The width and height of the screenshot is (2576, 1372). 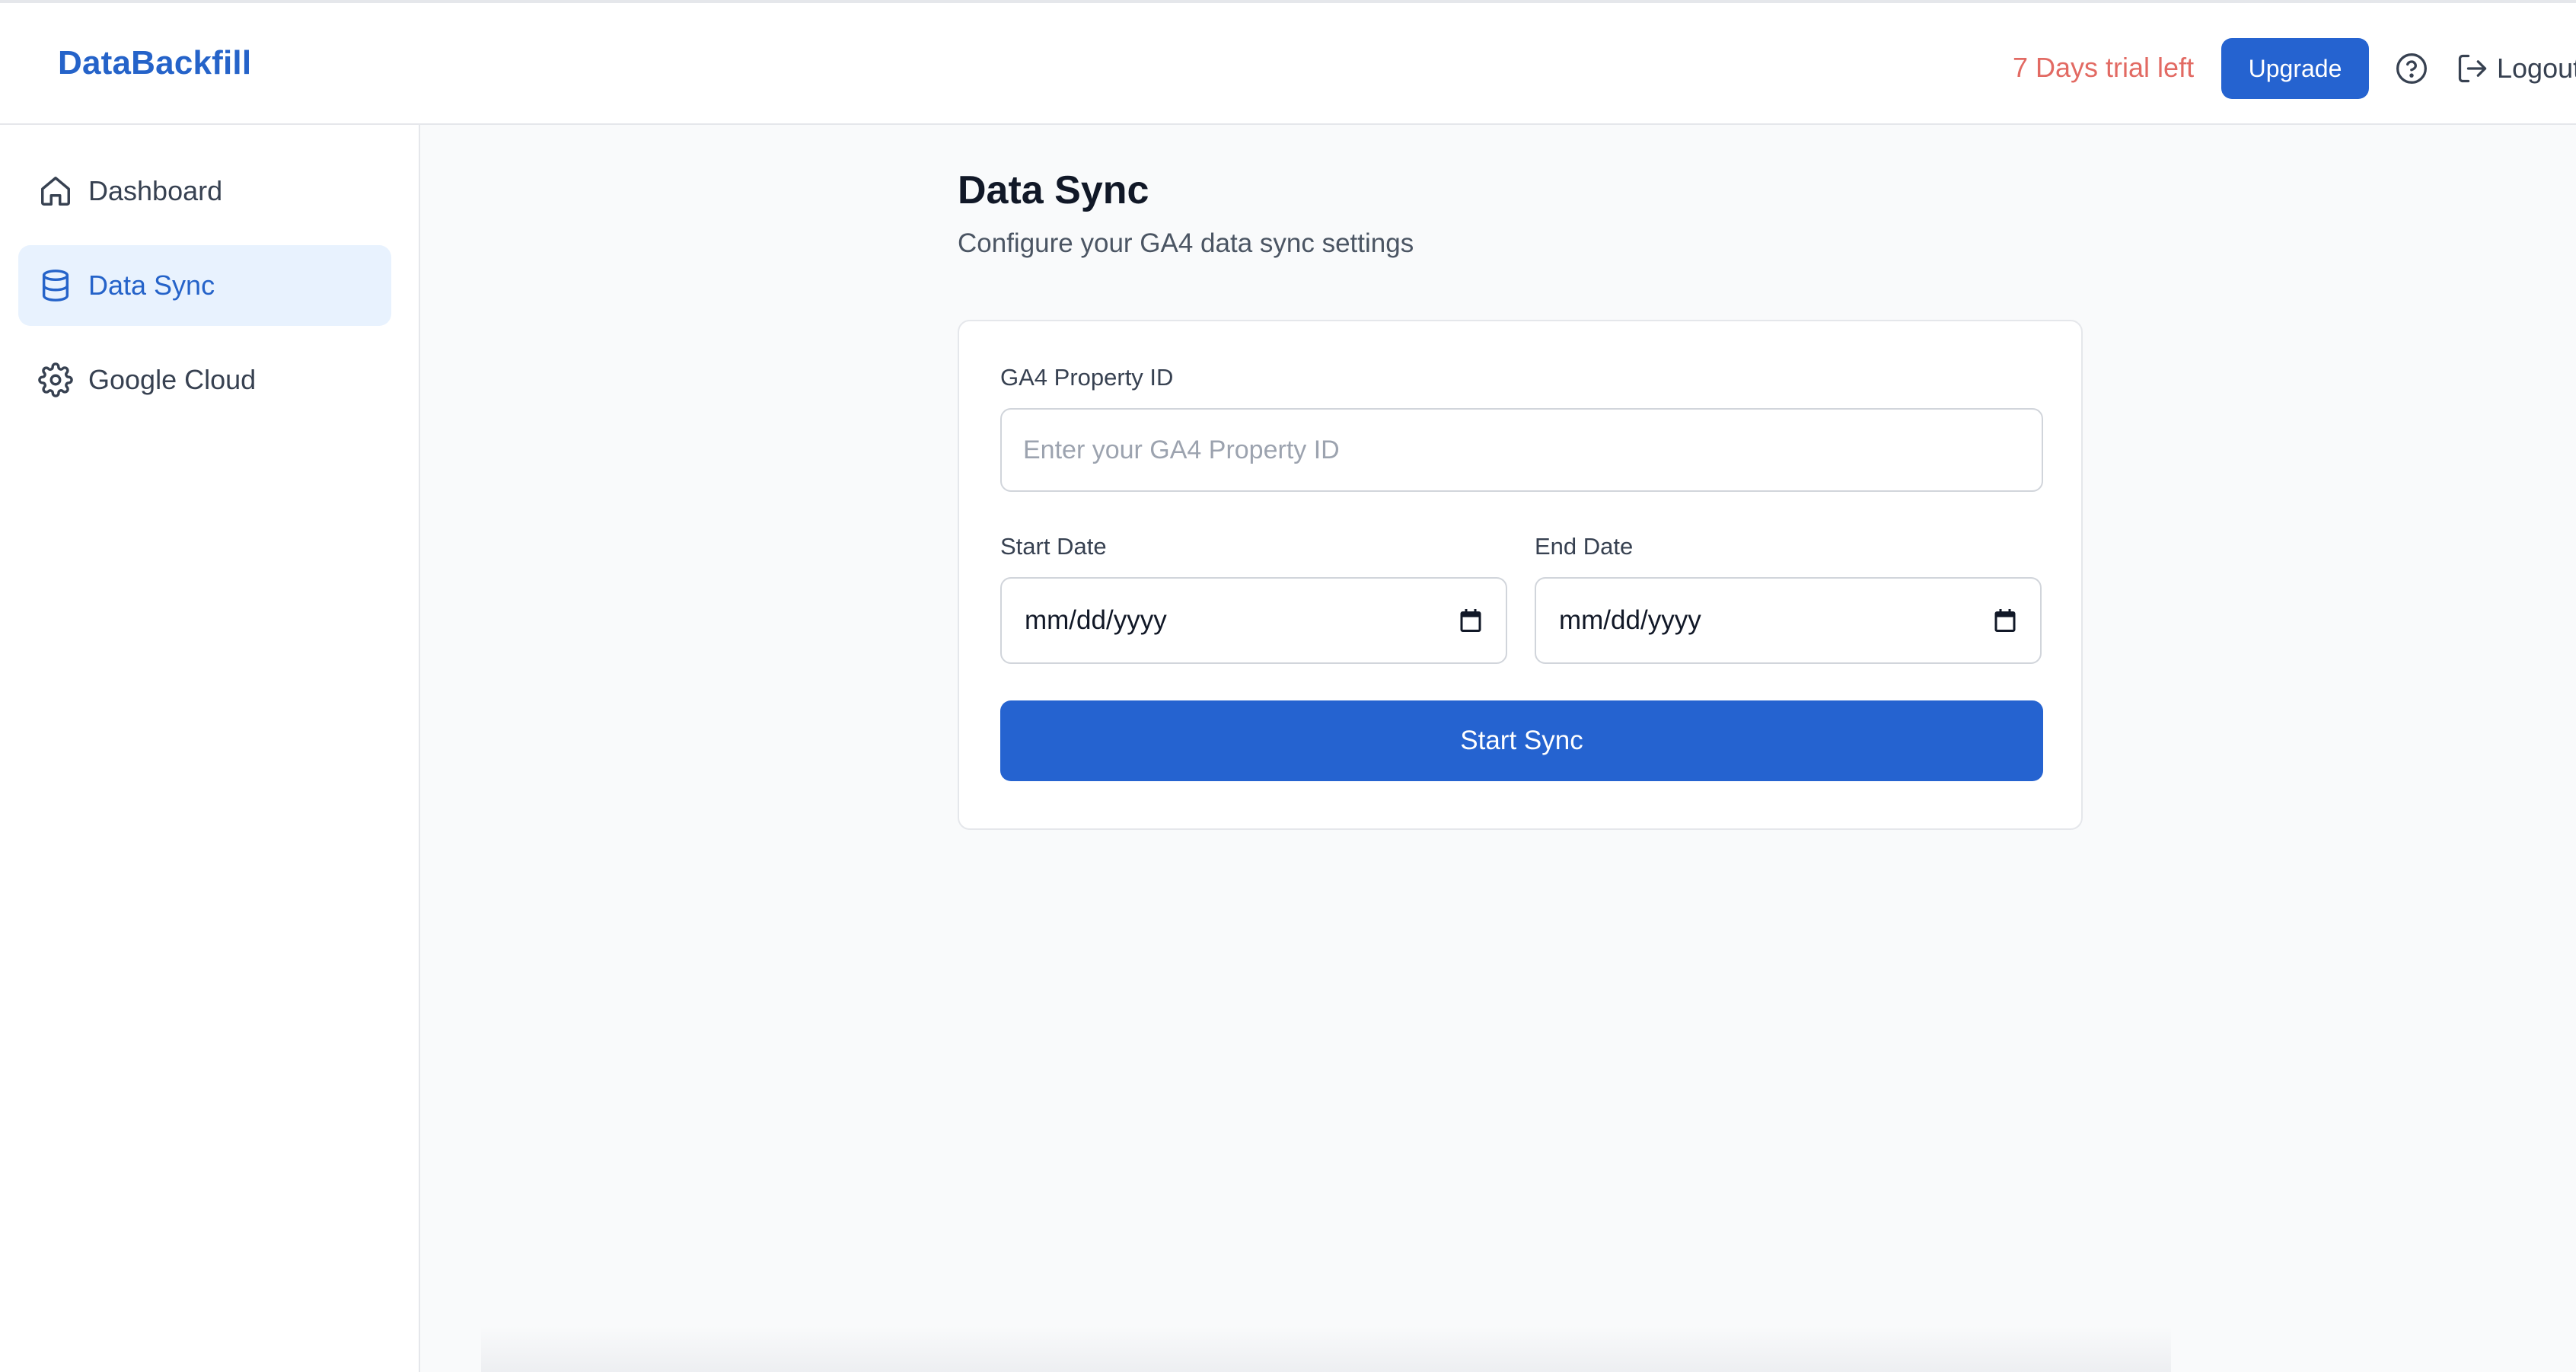 What do you see at coordinates (1096, 620) in the screenshot?
I see `start-date-value: mm/dd/yyyy` at bounding box center [1096, 620].